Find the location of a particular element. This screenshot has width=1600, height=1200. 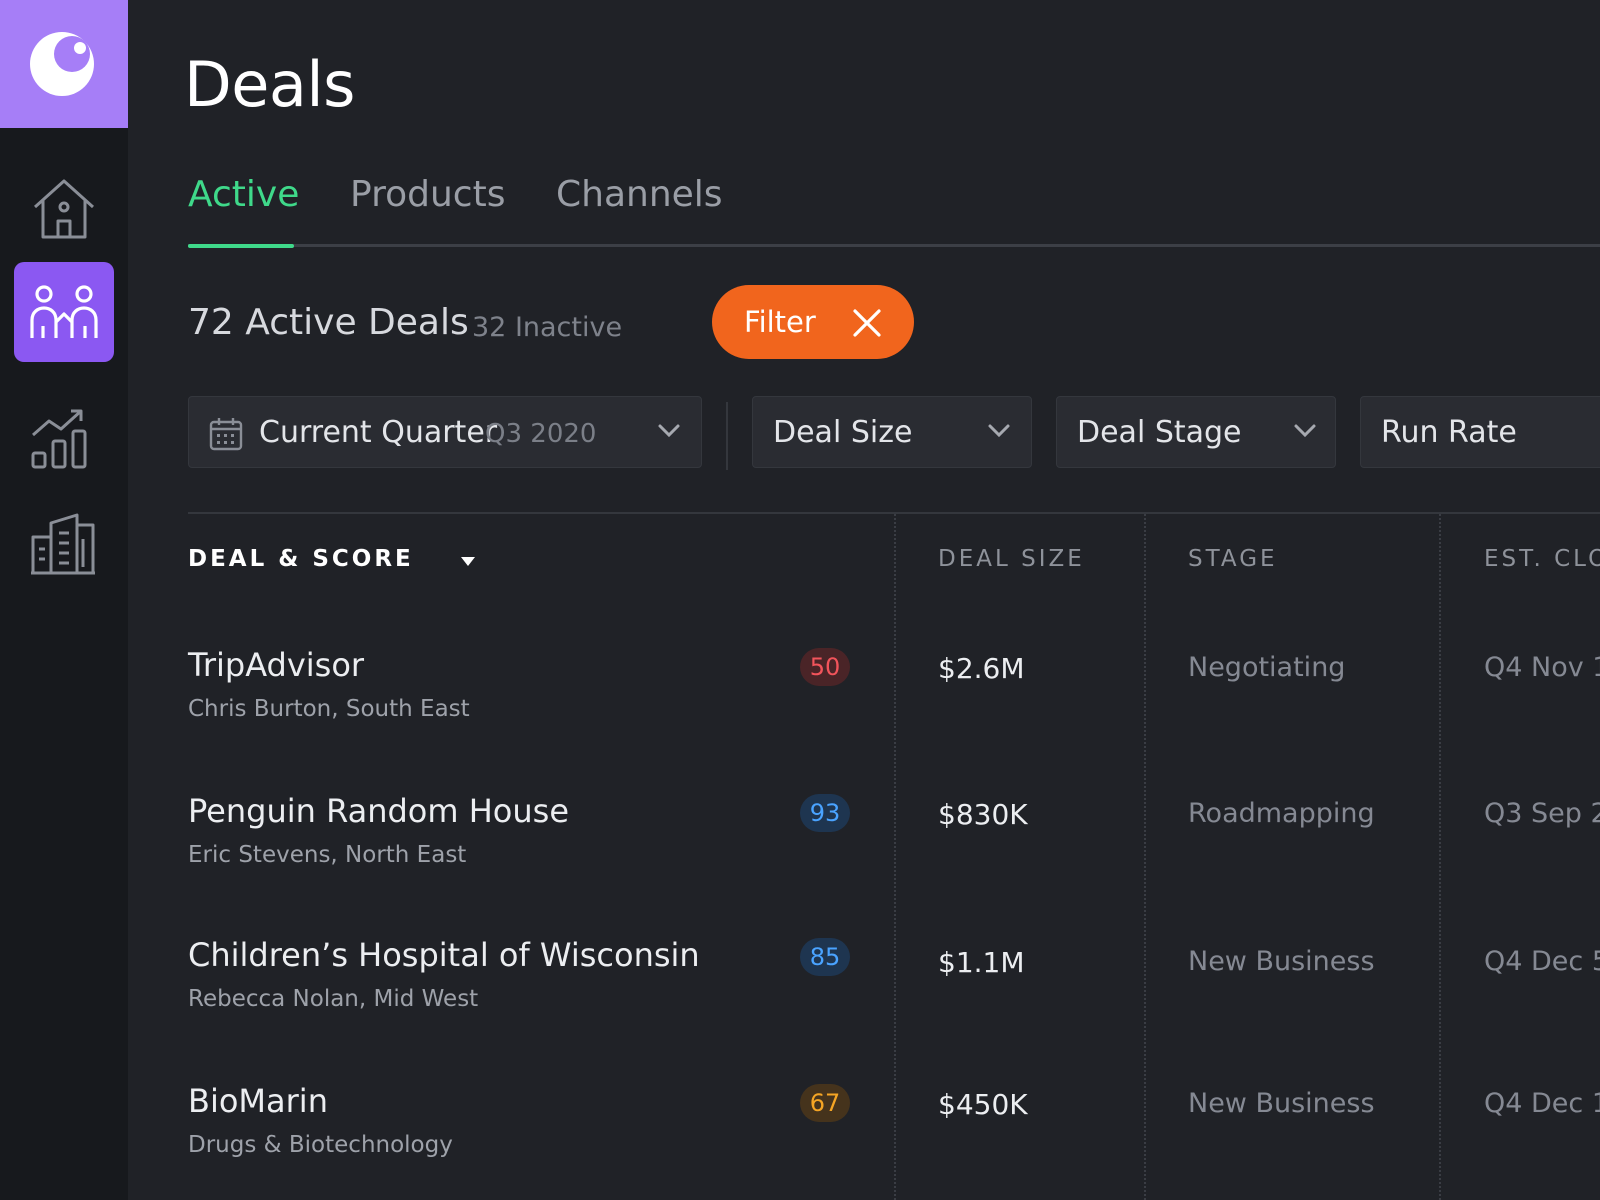

deal-name: Children’s Hospital of Wisconsin is located at coordinates (444, 955).